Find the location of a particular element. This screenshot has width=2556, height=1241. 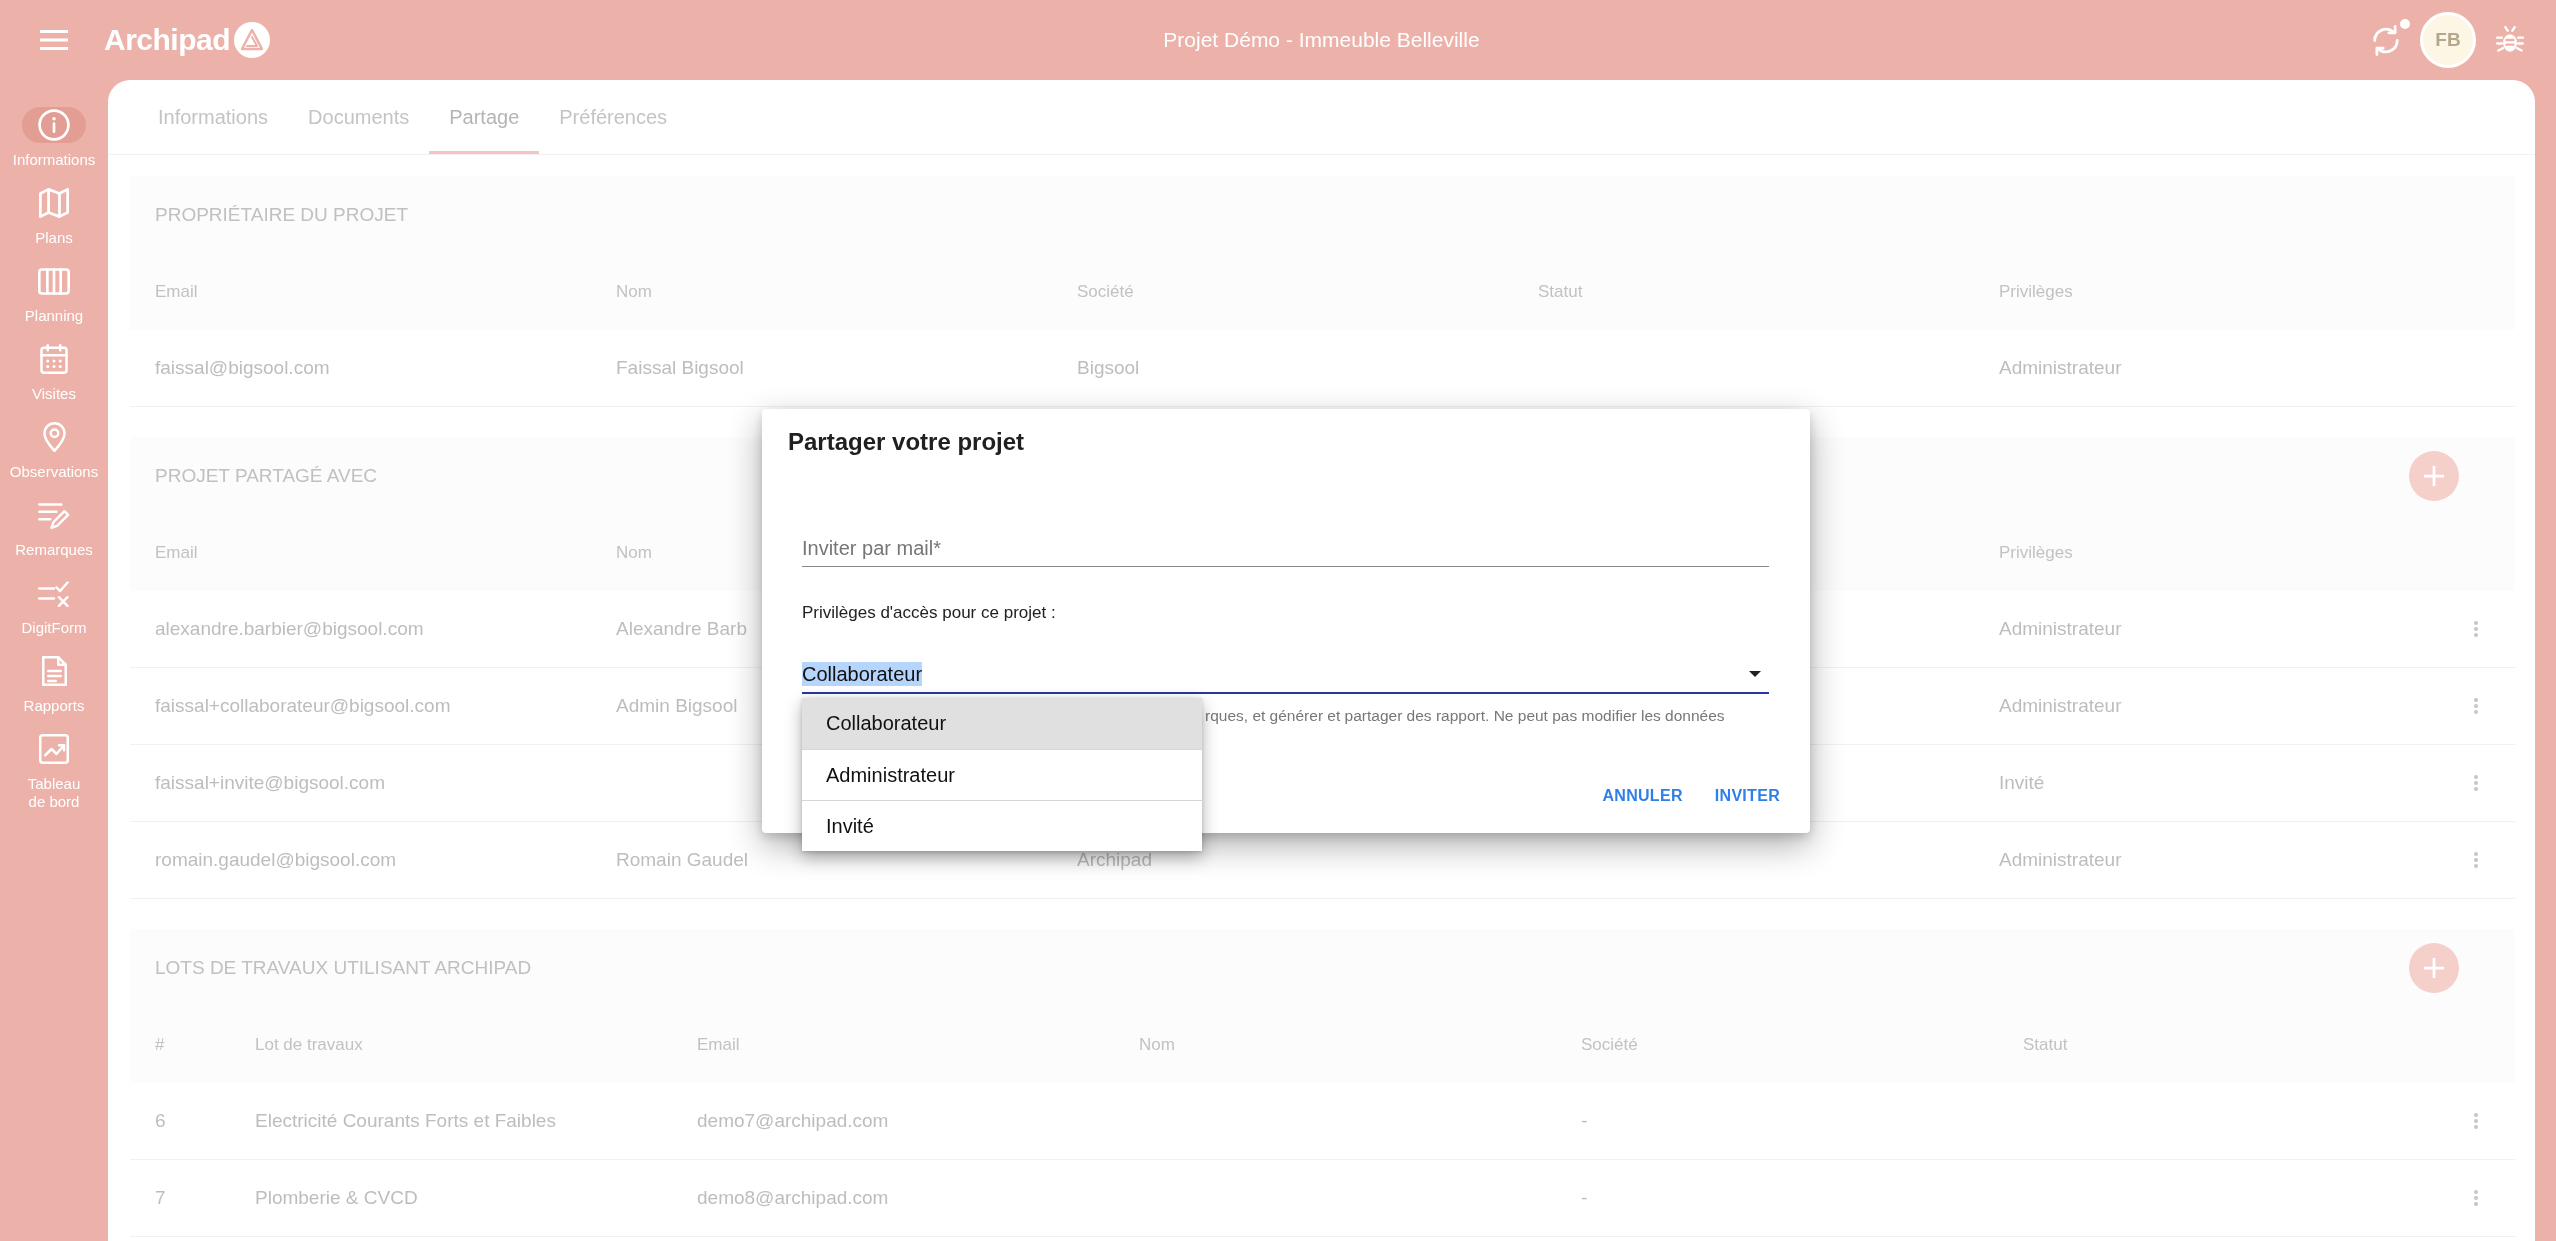

table-cell: 7 is located at coordinates (160, 1198).